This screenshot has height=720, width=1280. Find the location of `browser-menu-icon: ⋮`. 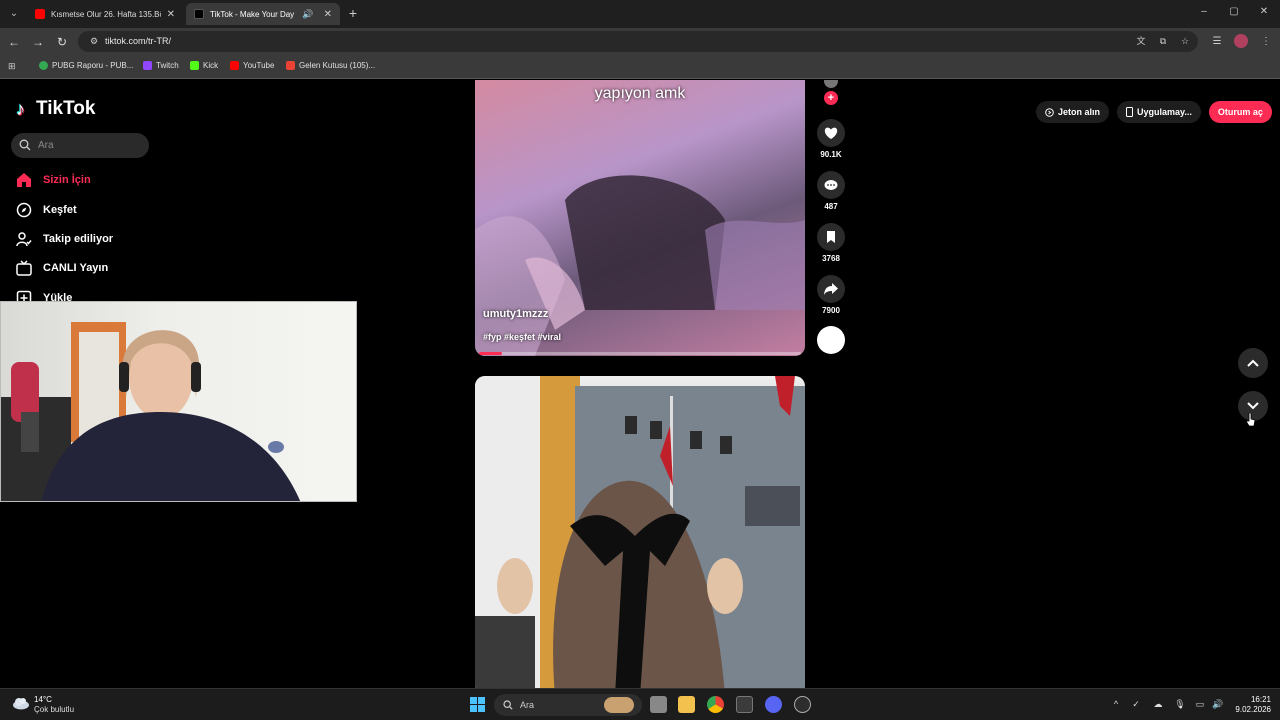

browser-menu-icon: ⋮ is located at coordinates (1266, 42).